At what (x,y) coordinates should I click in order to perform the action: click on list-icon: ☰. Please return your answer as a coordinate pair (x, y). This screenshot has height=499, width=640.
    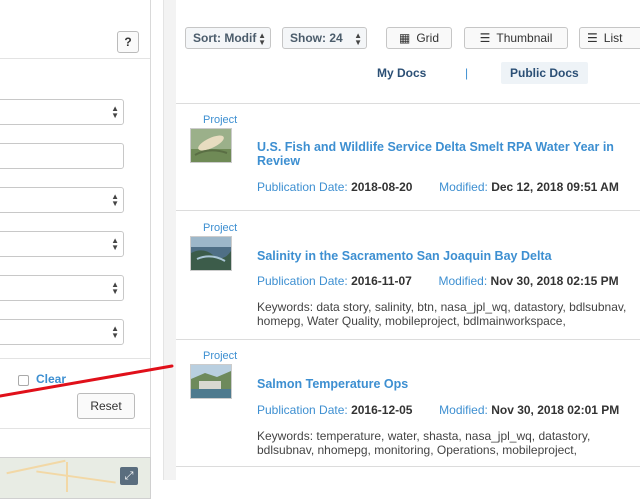
    Looking at the image, I should click on (592, 38).